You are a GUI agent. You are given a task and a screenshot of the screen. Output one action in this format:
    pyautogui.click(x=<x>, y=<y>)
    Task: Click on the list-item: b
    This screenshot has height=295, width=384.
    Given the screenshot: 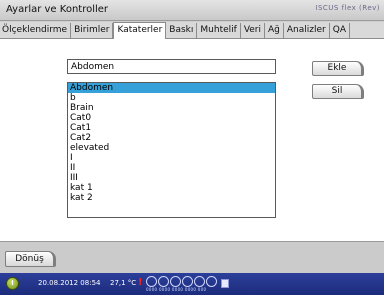 What is the action you would take?
    pyautogui.click(x=171, y=98)
    